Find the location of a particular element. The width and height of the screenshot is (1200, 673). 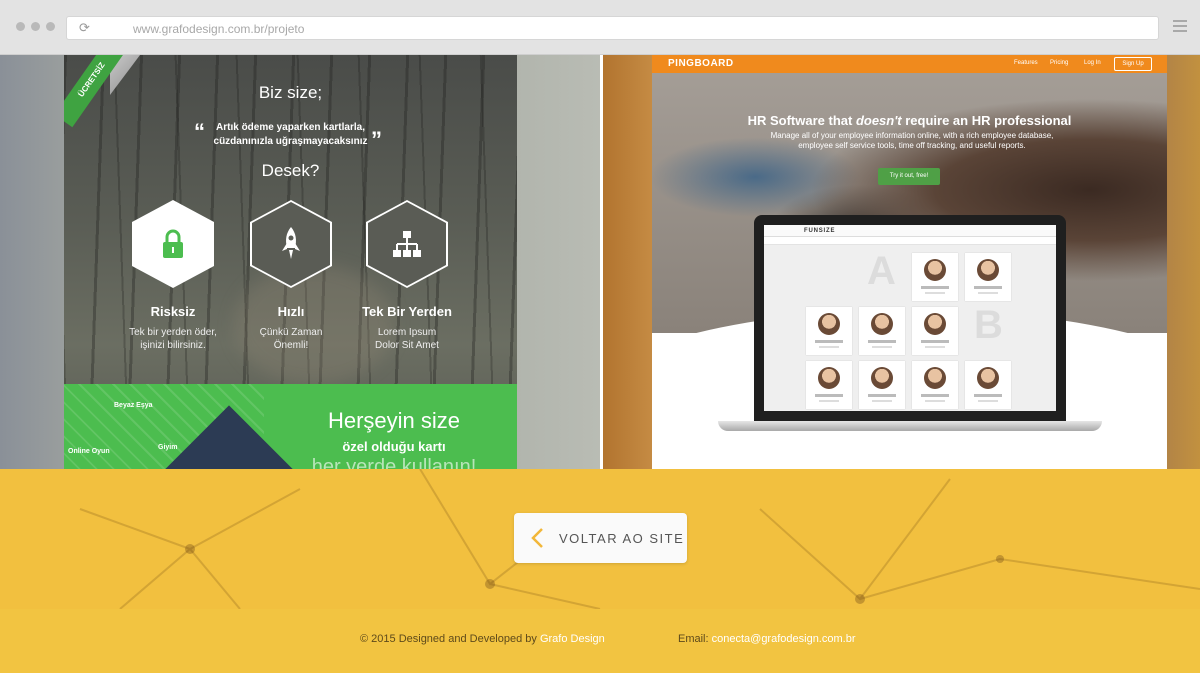

window-controls is located at coordinates (35, 26).